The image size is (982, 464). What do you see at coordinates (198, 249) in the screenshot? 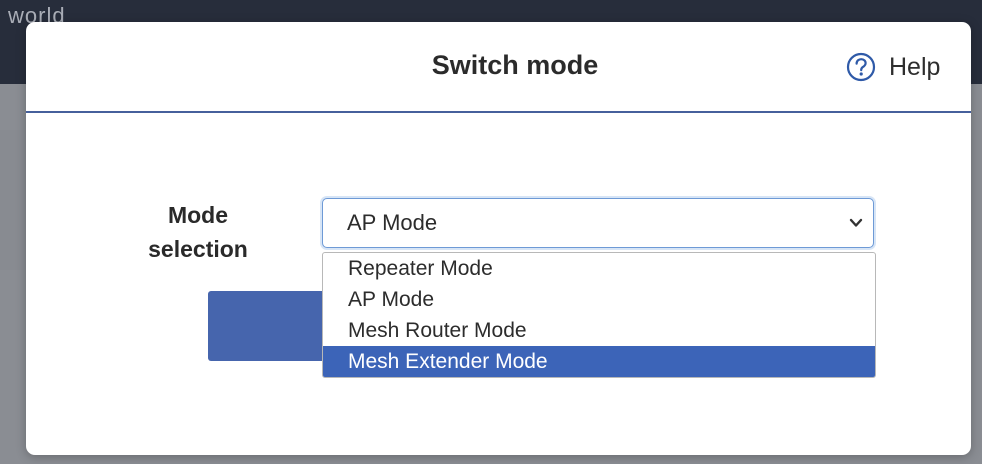
I see `mode-label-line2: selection` at bounding box center [198, 249].